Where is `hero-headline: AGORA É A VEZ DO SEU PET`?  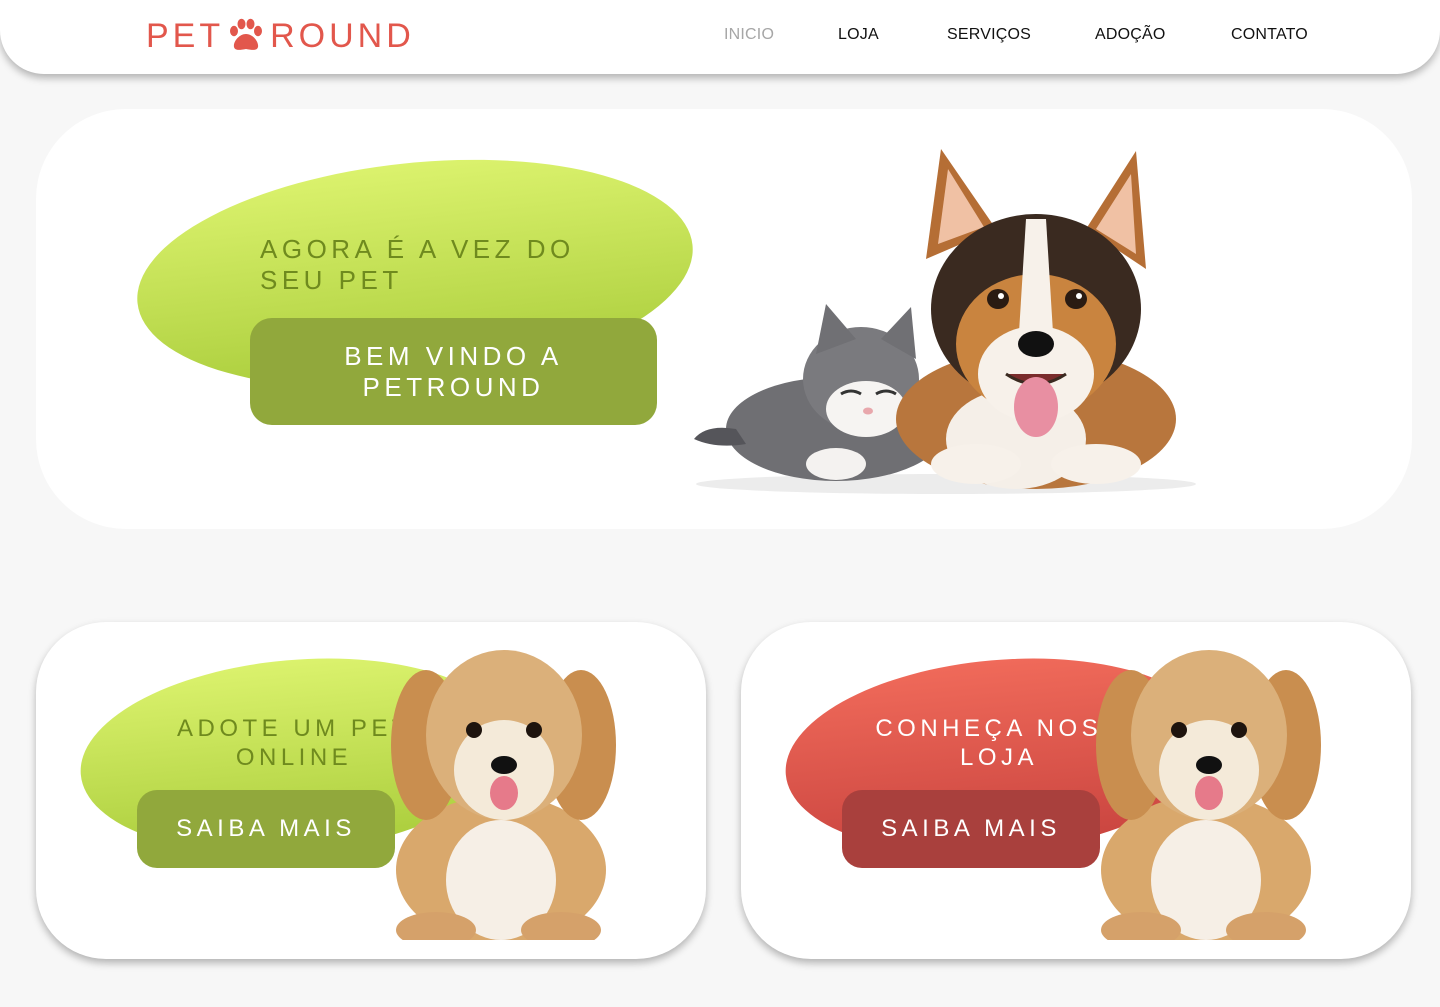
hero-headline: AGORA É A VEZ DO SEU PET is located at coordinates (417, 264).